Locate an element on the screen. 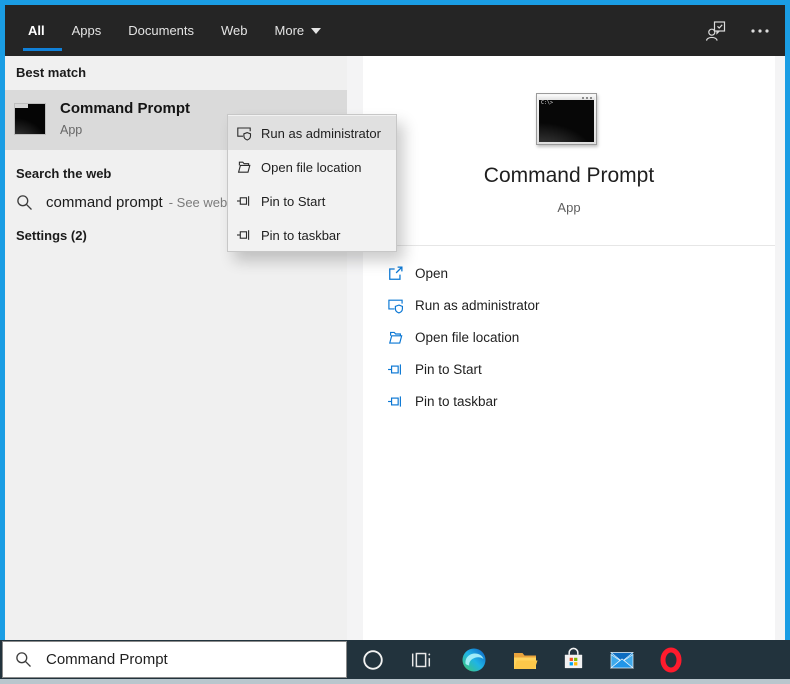  ellipsis-icon is located at coordinates (760, 31).